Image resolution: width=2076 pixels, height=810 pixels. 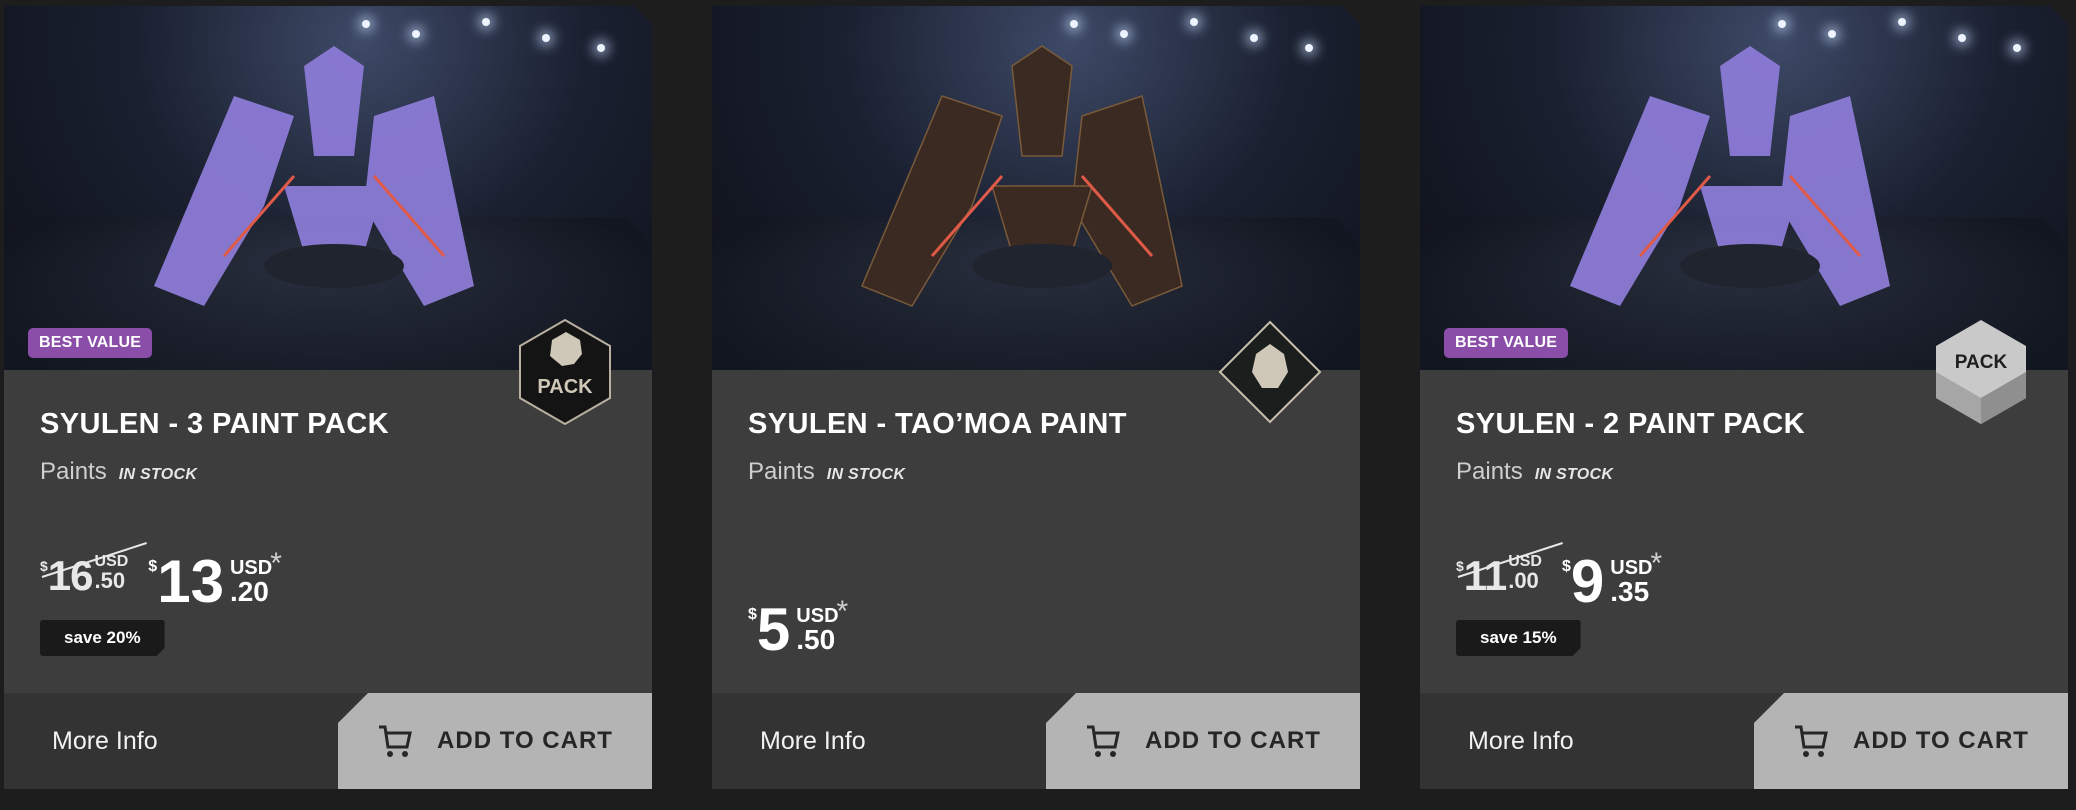 What do you see at coordinates (84, 576) in the screenshot?
I see `original-price: $ 16 USD .50` at bounding box center [84, 576].